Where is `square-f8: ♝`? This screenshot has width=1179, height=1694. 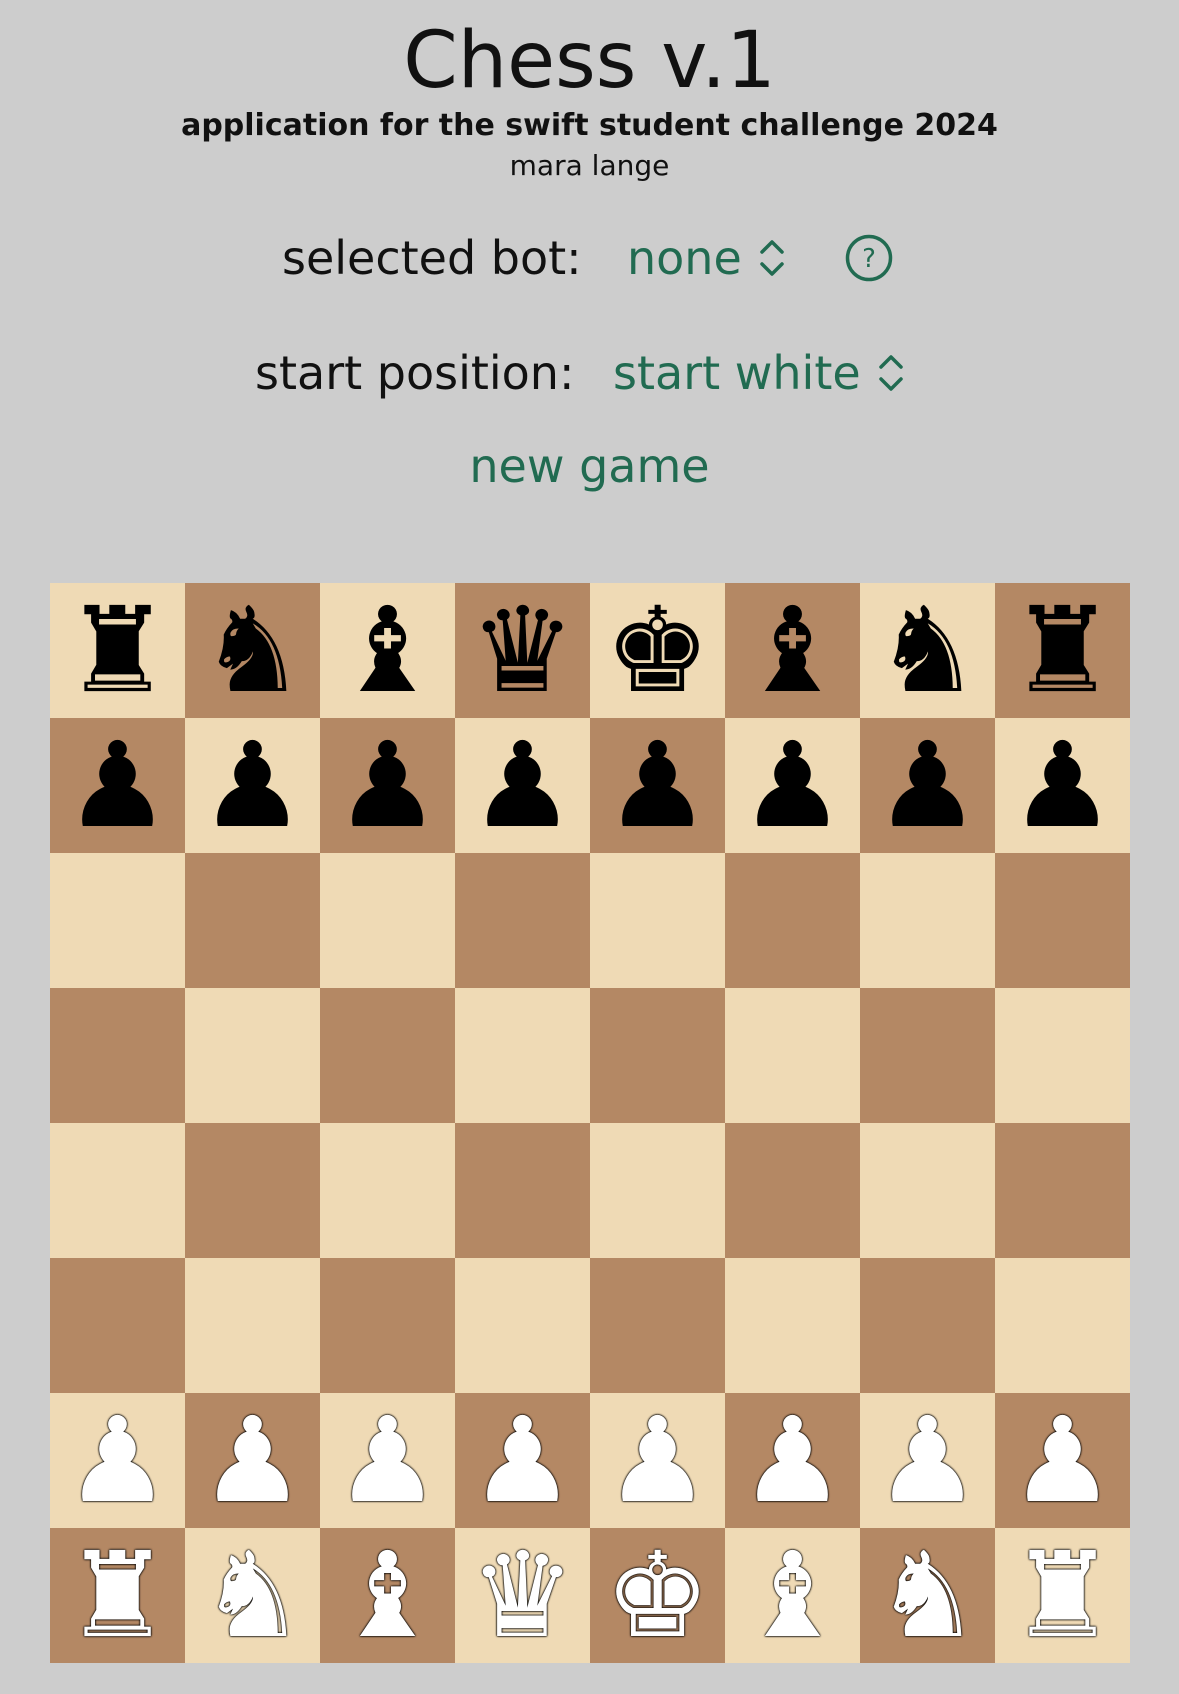 square-f8: ♝ is located at coordinates (792, 650).